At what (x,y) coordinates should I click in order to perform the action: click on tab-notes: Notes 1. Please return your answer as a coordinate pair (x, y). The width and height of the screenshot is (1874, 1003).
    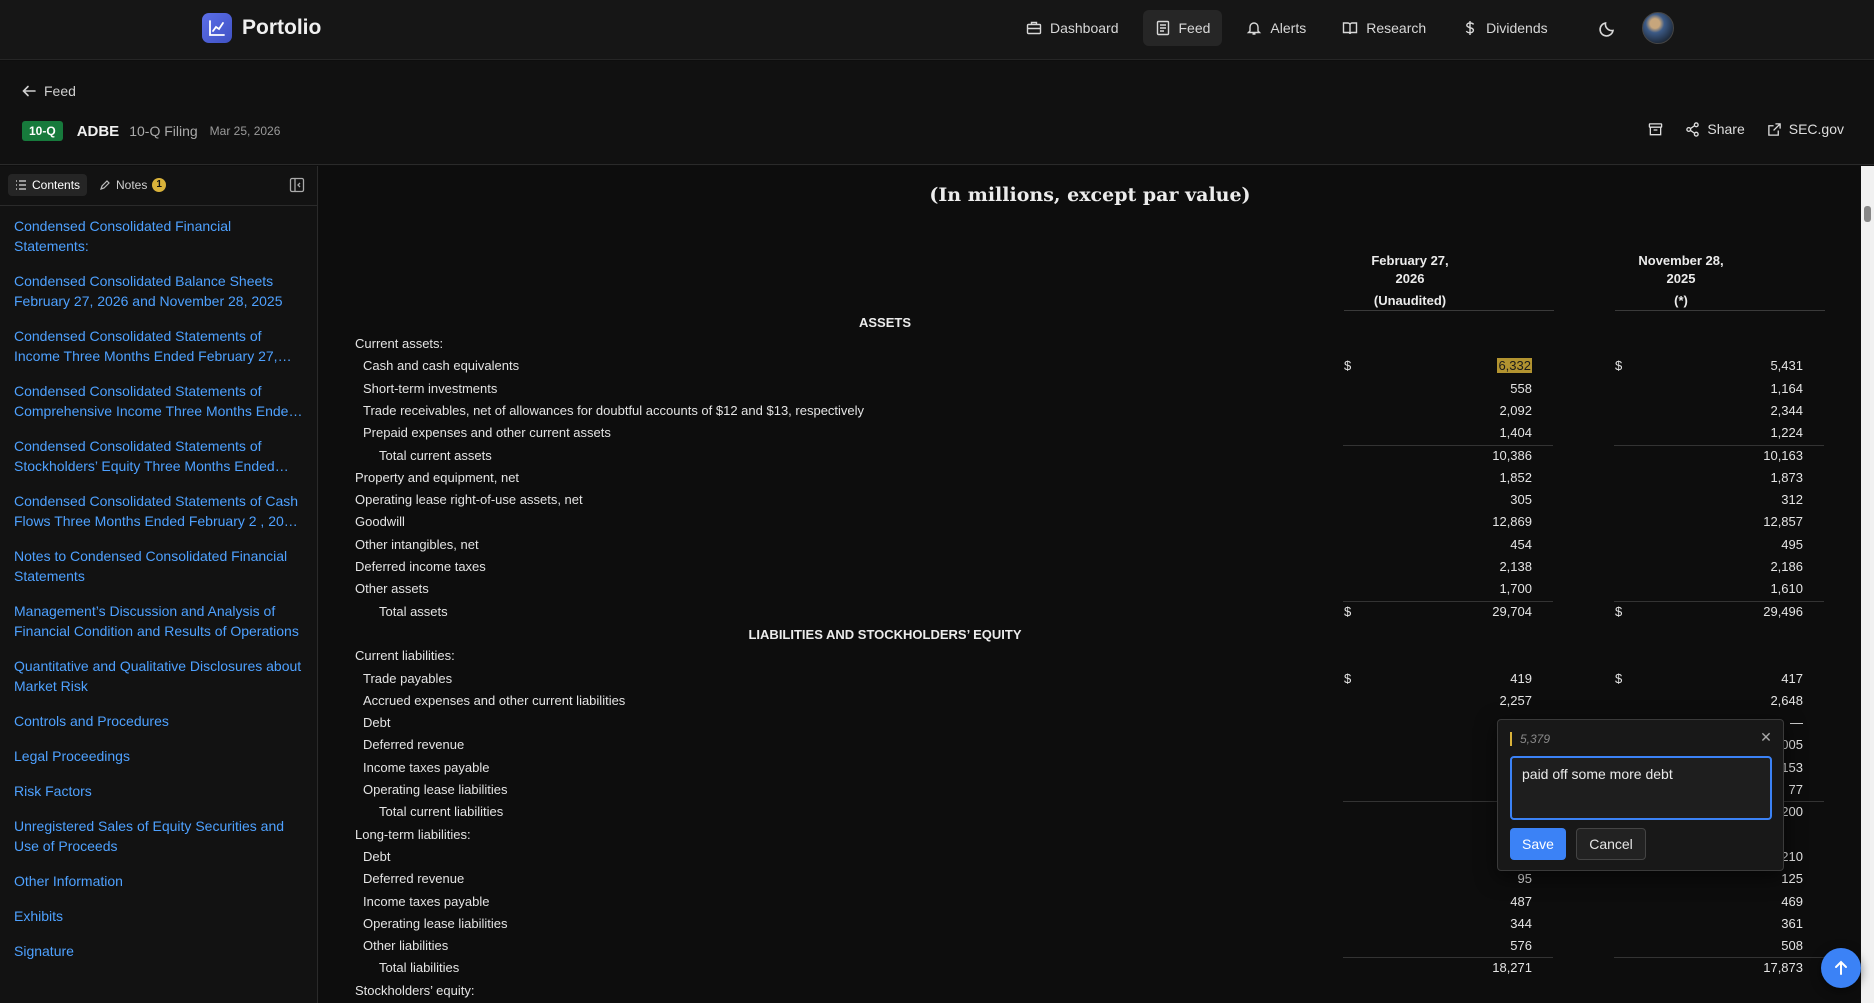
    Looking at the image, I should click on (132, 185).